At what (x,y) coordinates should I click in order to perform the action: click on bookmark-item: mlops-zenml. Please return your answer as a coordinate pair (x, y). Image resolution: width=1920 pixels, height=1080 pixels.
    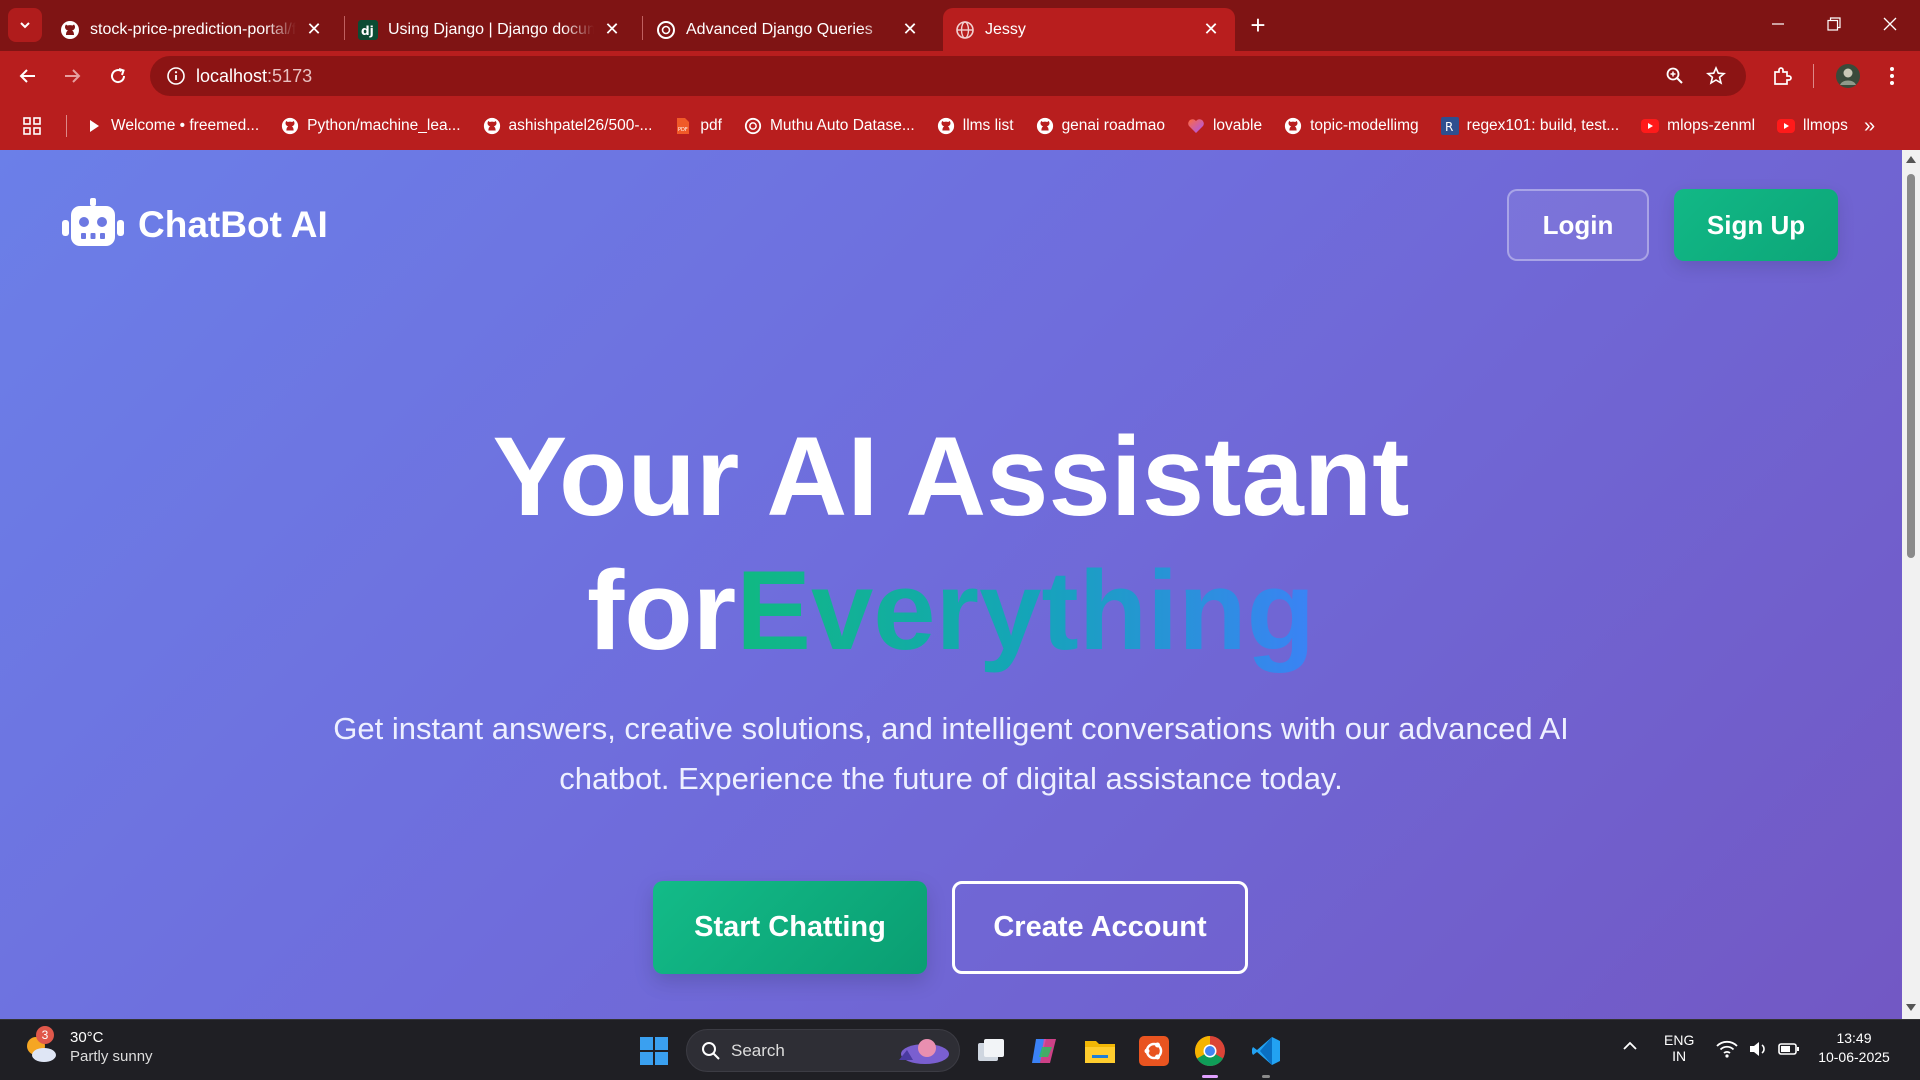
    Looking at the image, I should click on (1698, 126).